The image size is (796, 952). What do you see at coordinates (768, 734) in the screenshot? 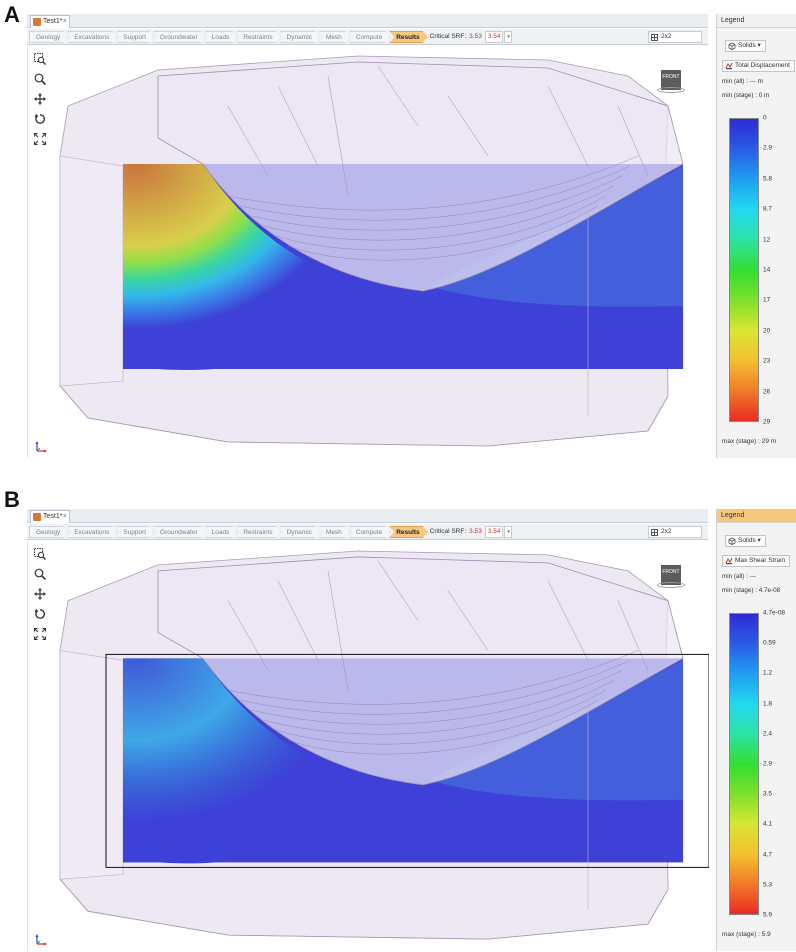
I see `legend-tick-label: 2.4` at bounding box center [768, 734].